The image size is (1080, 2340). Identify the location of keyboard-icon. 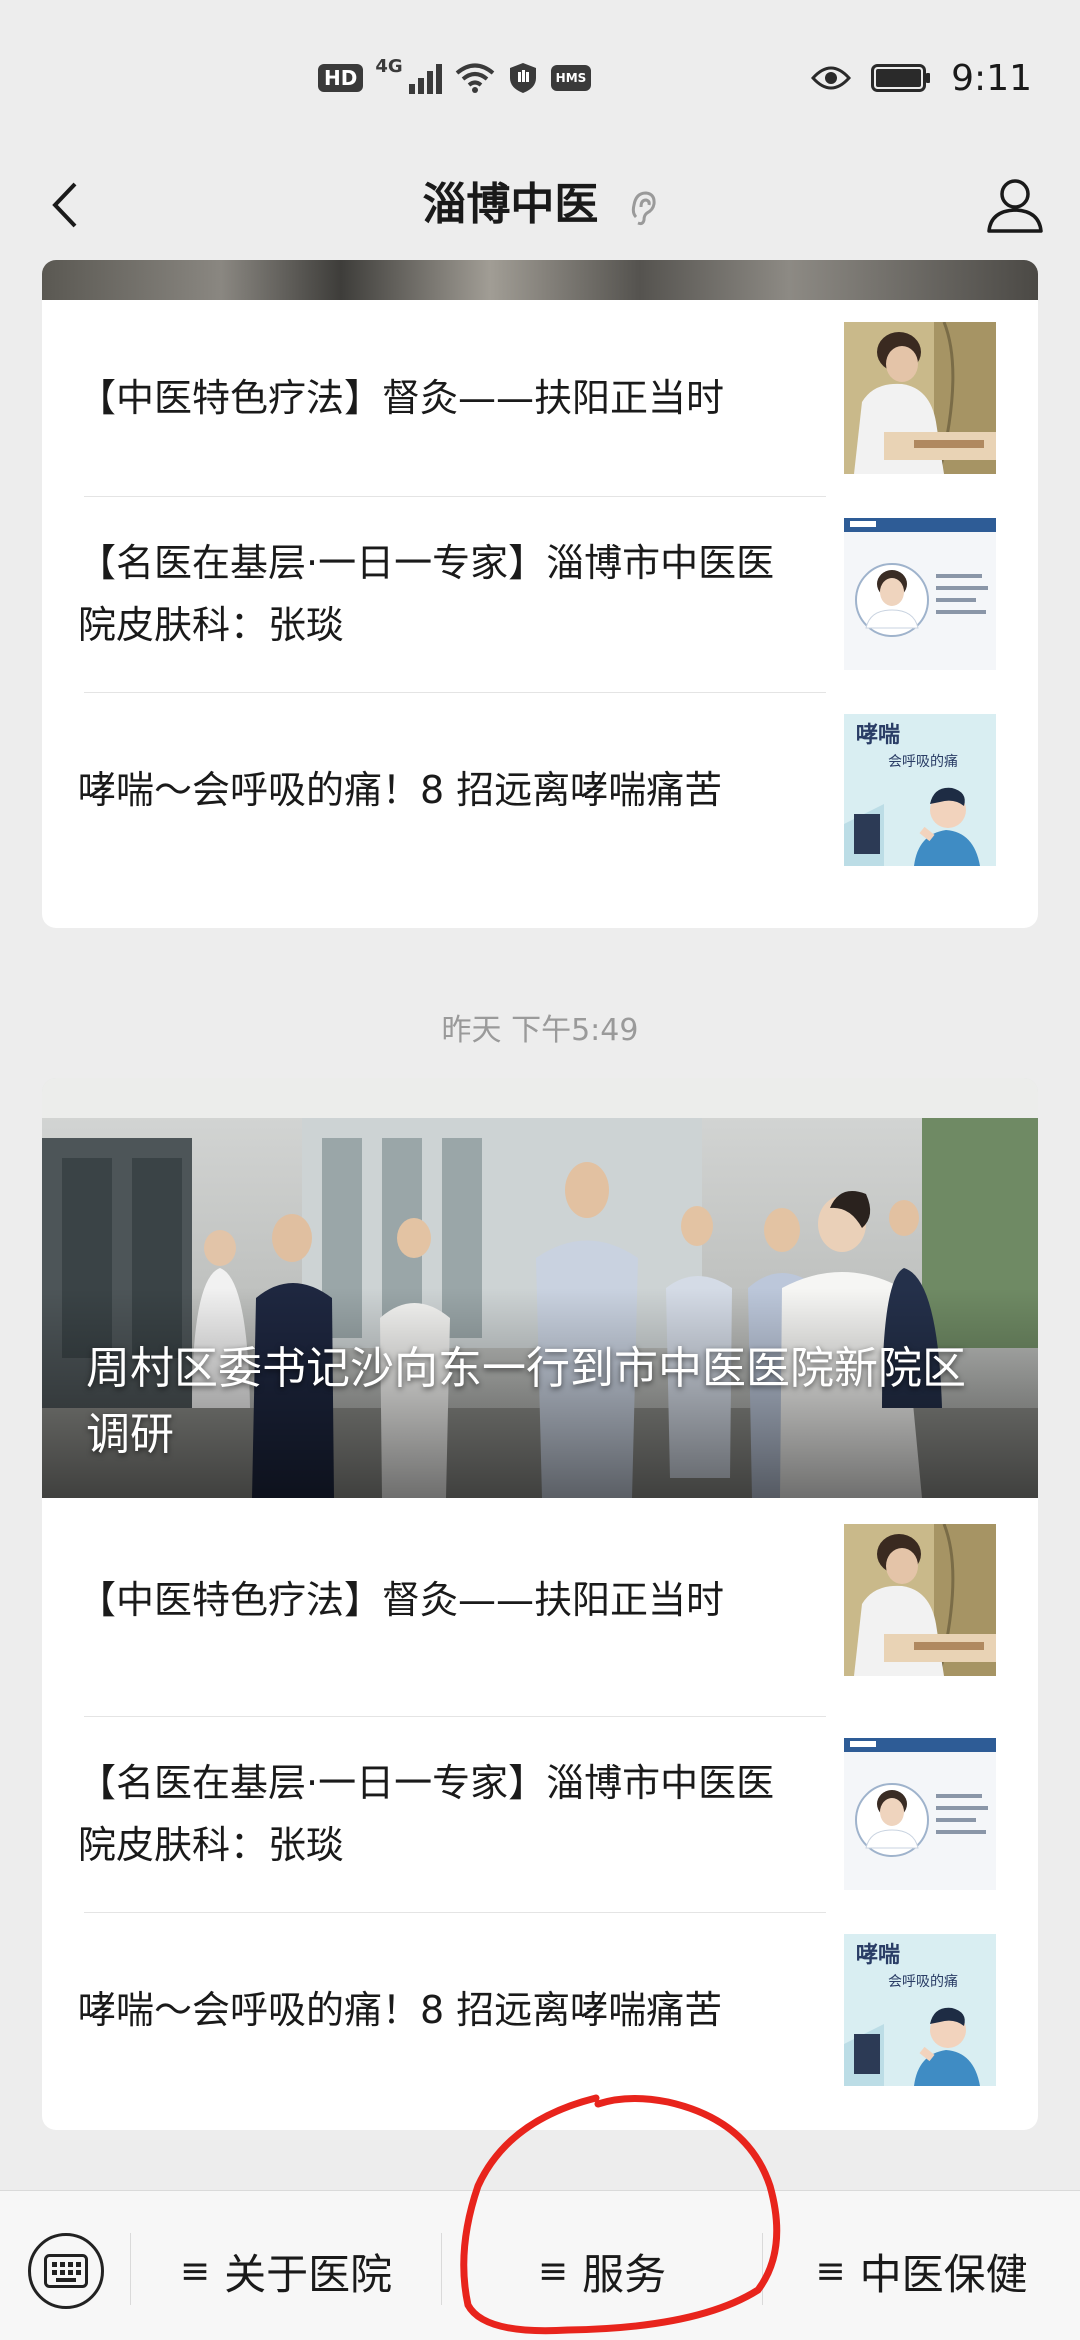
(66, 2271).